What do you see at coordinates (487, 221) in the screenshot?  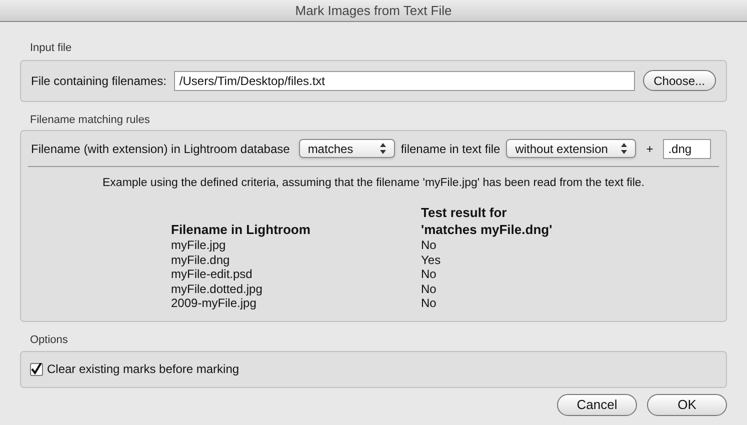 I see `column-header: Test result for 'matches myFile.dng'` at bounding box center [487, 221].